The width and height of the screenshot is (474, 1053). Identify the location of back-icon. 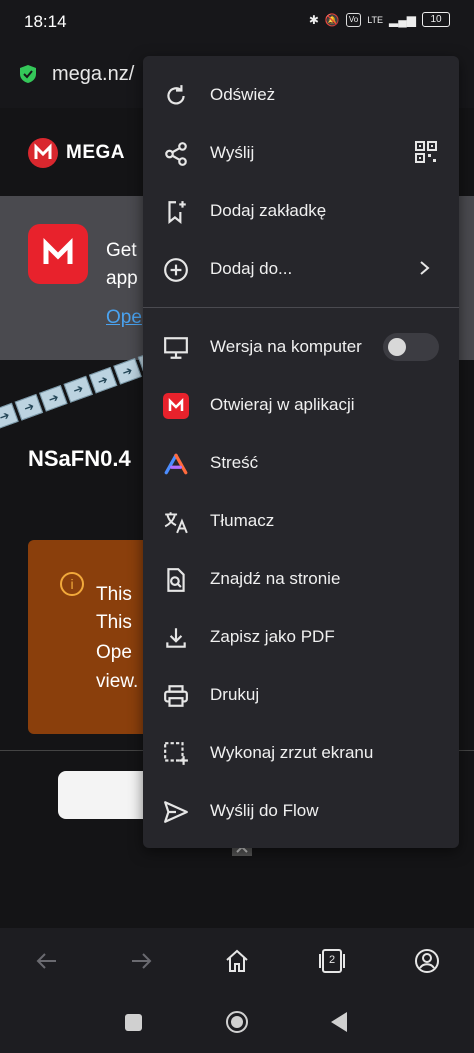
(47, 961).